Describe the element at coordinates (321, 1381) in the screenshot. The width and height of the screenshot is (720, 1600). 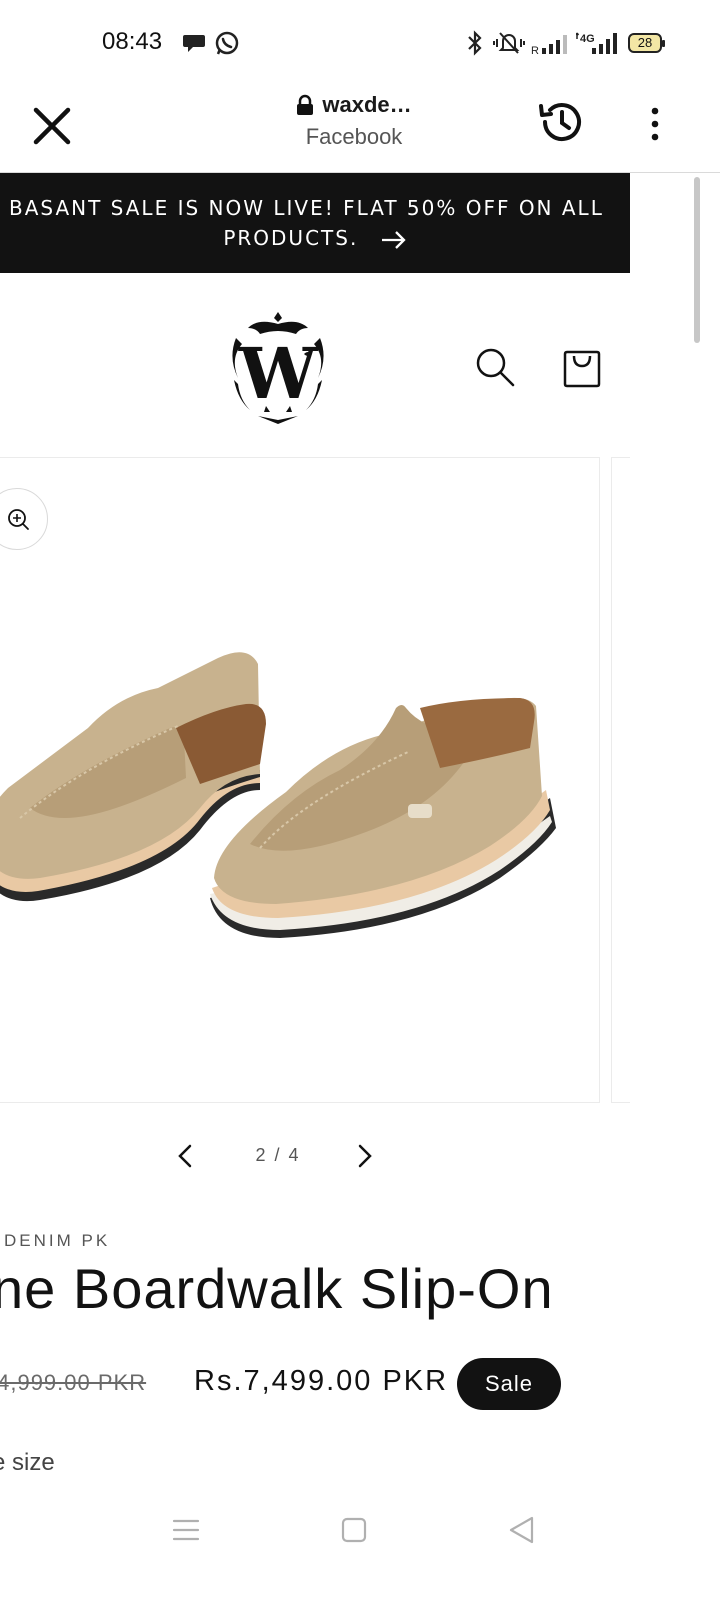
I see `sale-price: Rs.7,499.00 PKR` at that location.